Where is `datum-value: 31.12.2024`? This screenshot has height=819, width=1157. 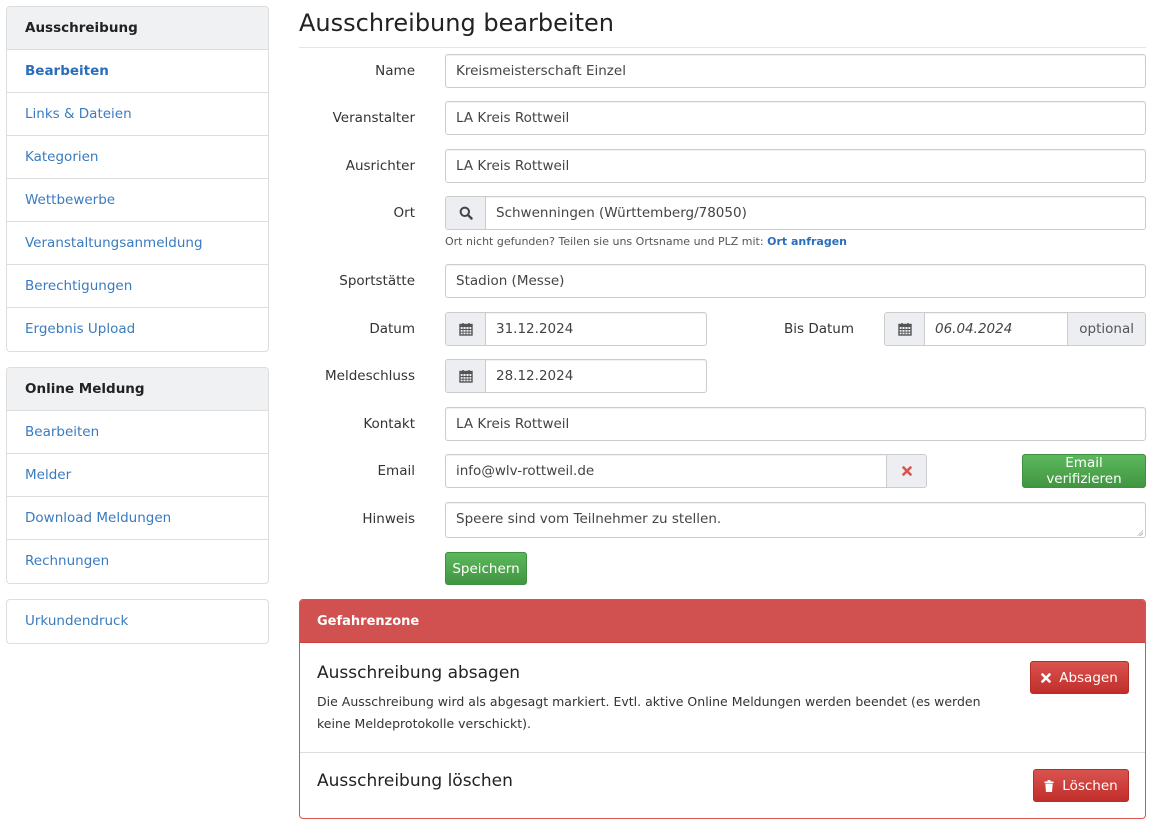 datum-value: 31.12.2024 is located at coordinates (596, 329).